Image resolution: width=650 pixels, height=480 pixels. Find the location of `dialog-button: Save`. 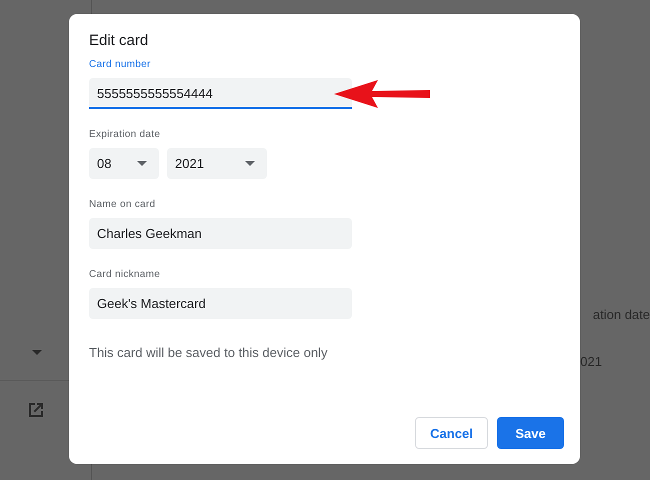

dialog-button: Save is located at coordinates (530, 433).